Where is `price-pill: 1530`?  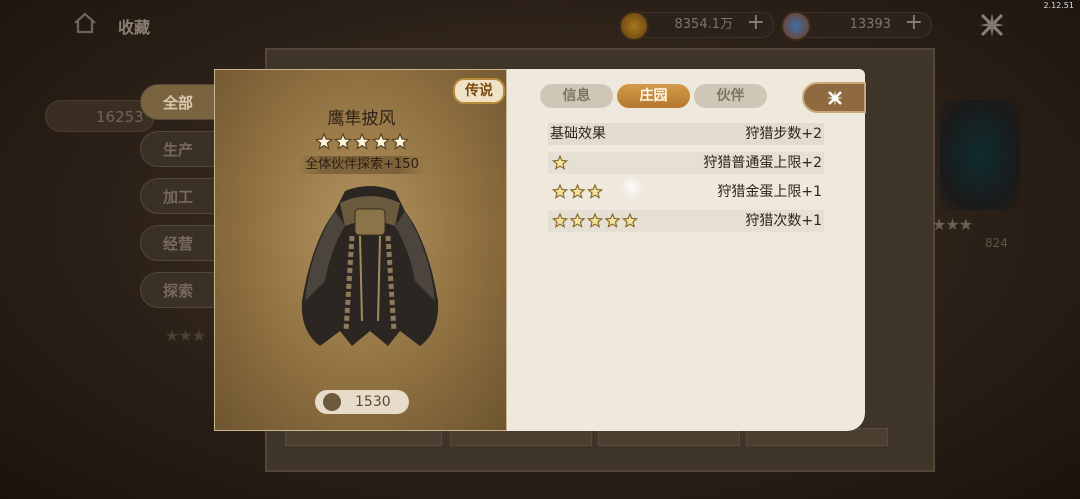
price-pill: 1530 is located at coordinates (362, 402).